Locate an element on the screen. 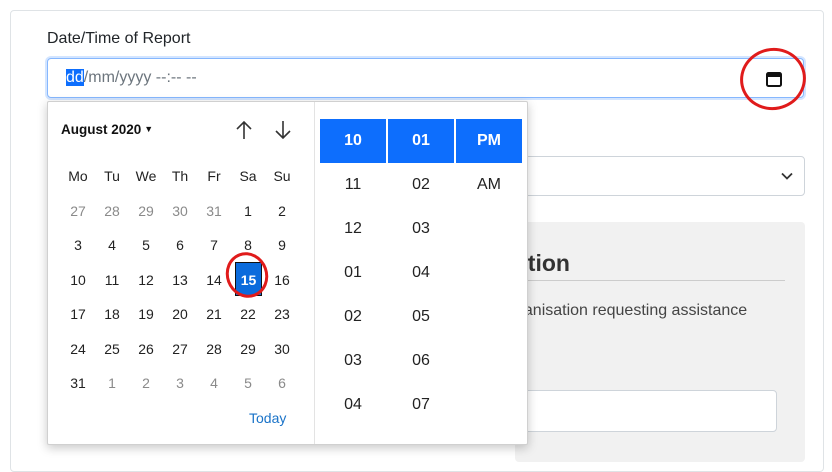 The height and width of the screenshot is (472, 832). minute-option: 07 is located at coordinates (421, 405).